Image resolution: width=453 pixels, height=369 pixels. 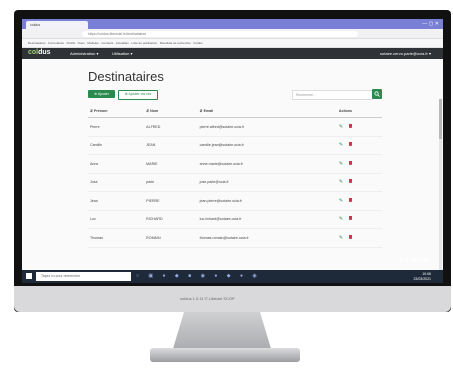 I want to click on browser-tab: coldus, so click(x=57, y=25).